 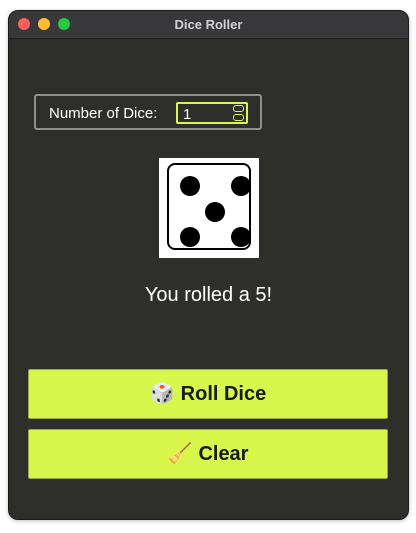 I want to click on window-title: Dice Roller, so click(x=208, y=24).